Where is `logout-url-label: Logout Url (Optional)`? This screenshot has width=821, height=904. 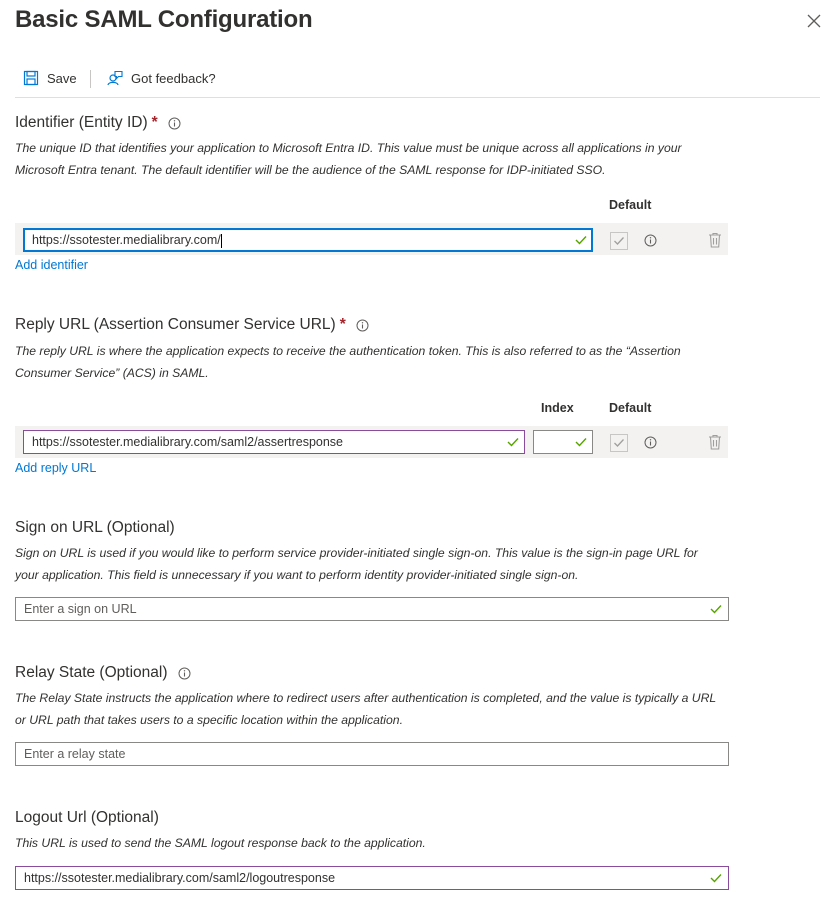 logout-url-label: Logout Url (Optional) is located at coordinates (87, 818).